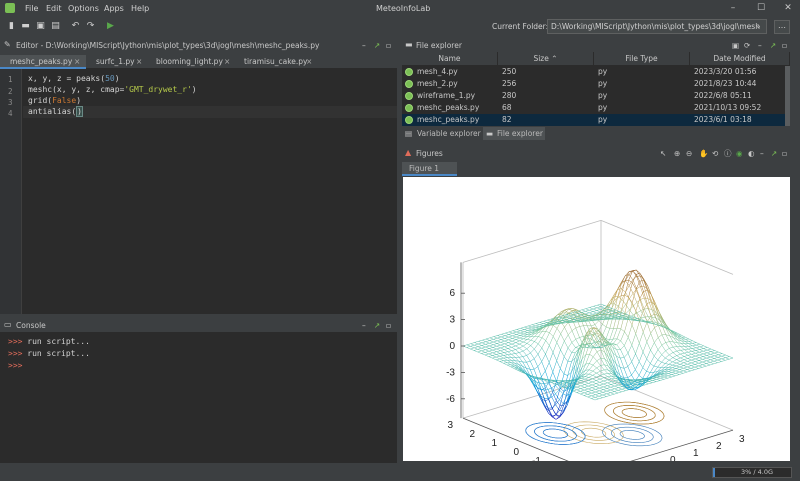 The image size is (800, 481). I want to click on menu-help: Help, so click(140, 8).